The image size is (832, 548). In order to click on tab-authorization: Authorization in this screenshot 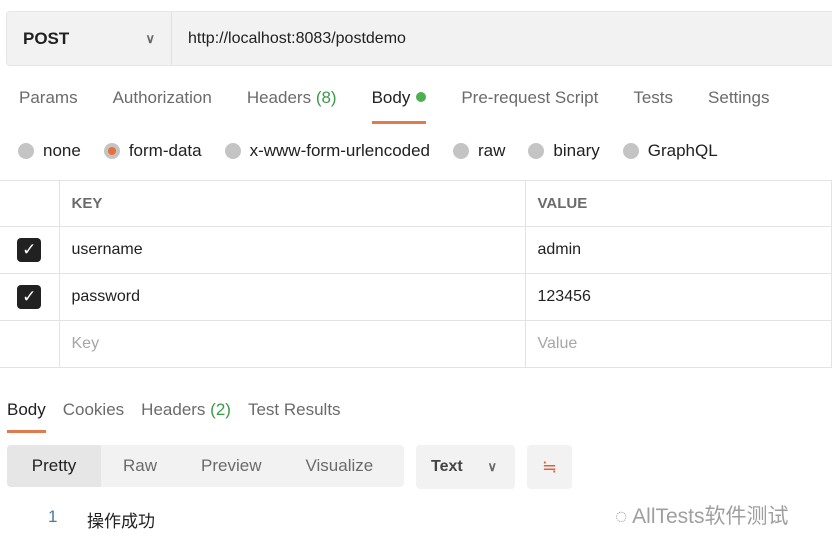, I will do `click(162, 106)`.